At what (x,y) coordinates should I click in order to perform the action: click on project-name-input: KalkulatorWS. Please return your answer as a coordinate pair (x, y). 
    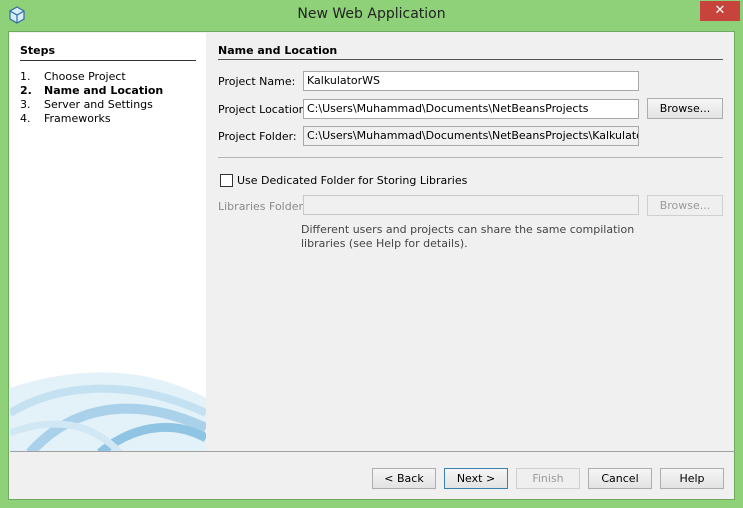
    Looking at the image, I should click on (471, 81).